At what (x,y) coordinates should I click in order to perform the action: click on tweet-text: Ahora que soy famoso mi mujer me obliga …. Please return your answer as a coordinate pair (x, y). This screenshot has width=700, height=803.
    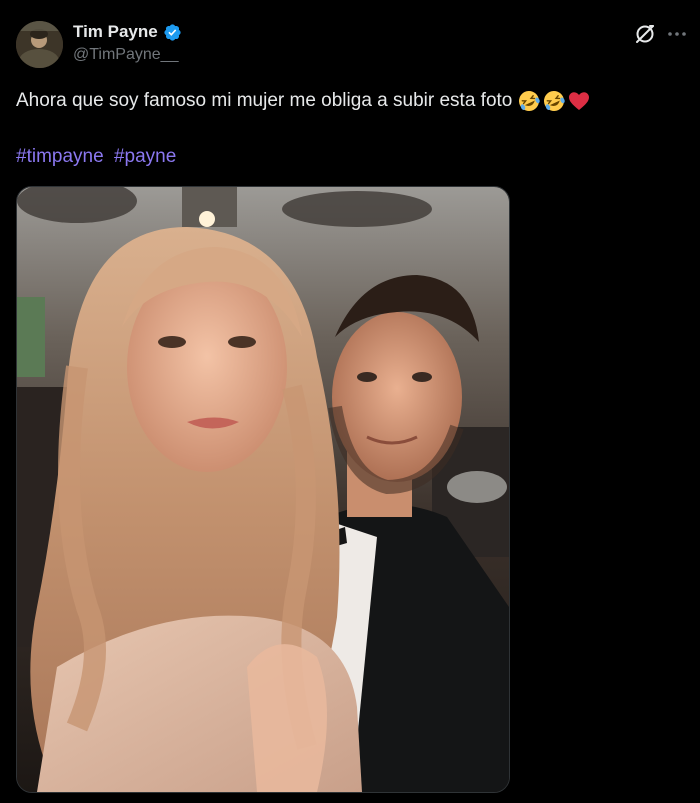
    Looking at the image, I should click on (303, 101).